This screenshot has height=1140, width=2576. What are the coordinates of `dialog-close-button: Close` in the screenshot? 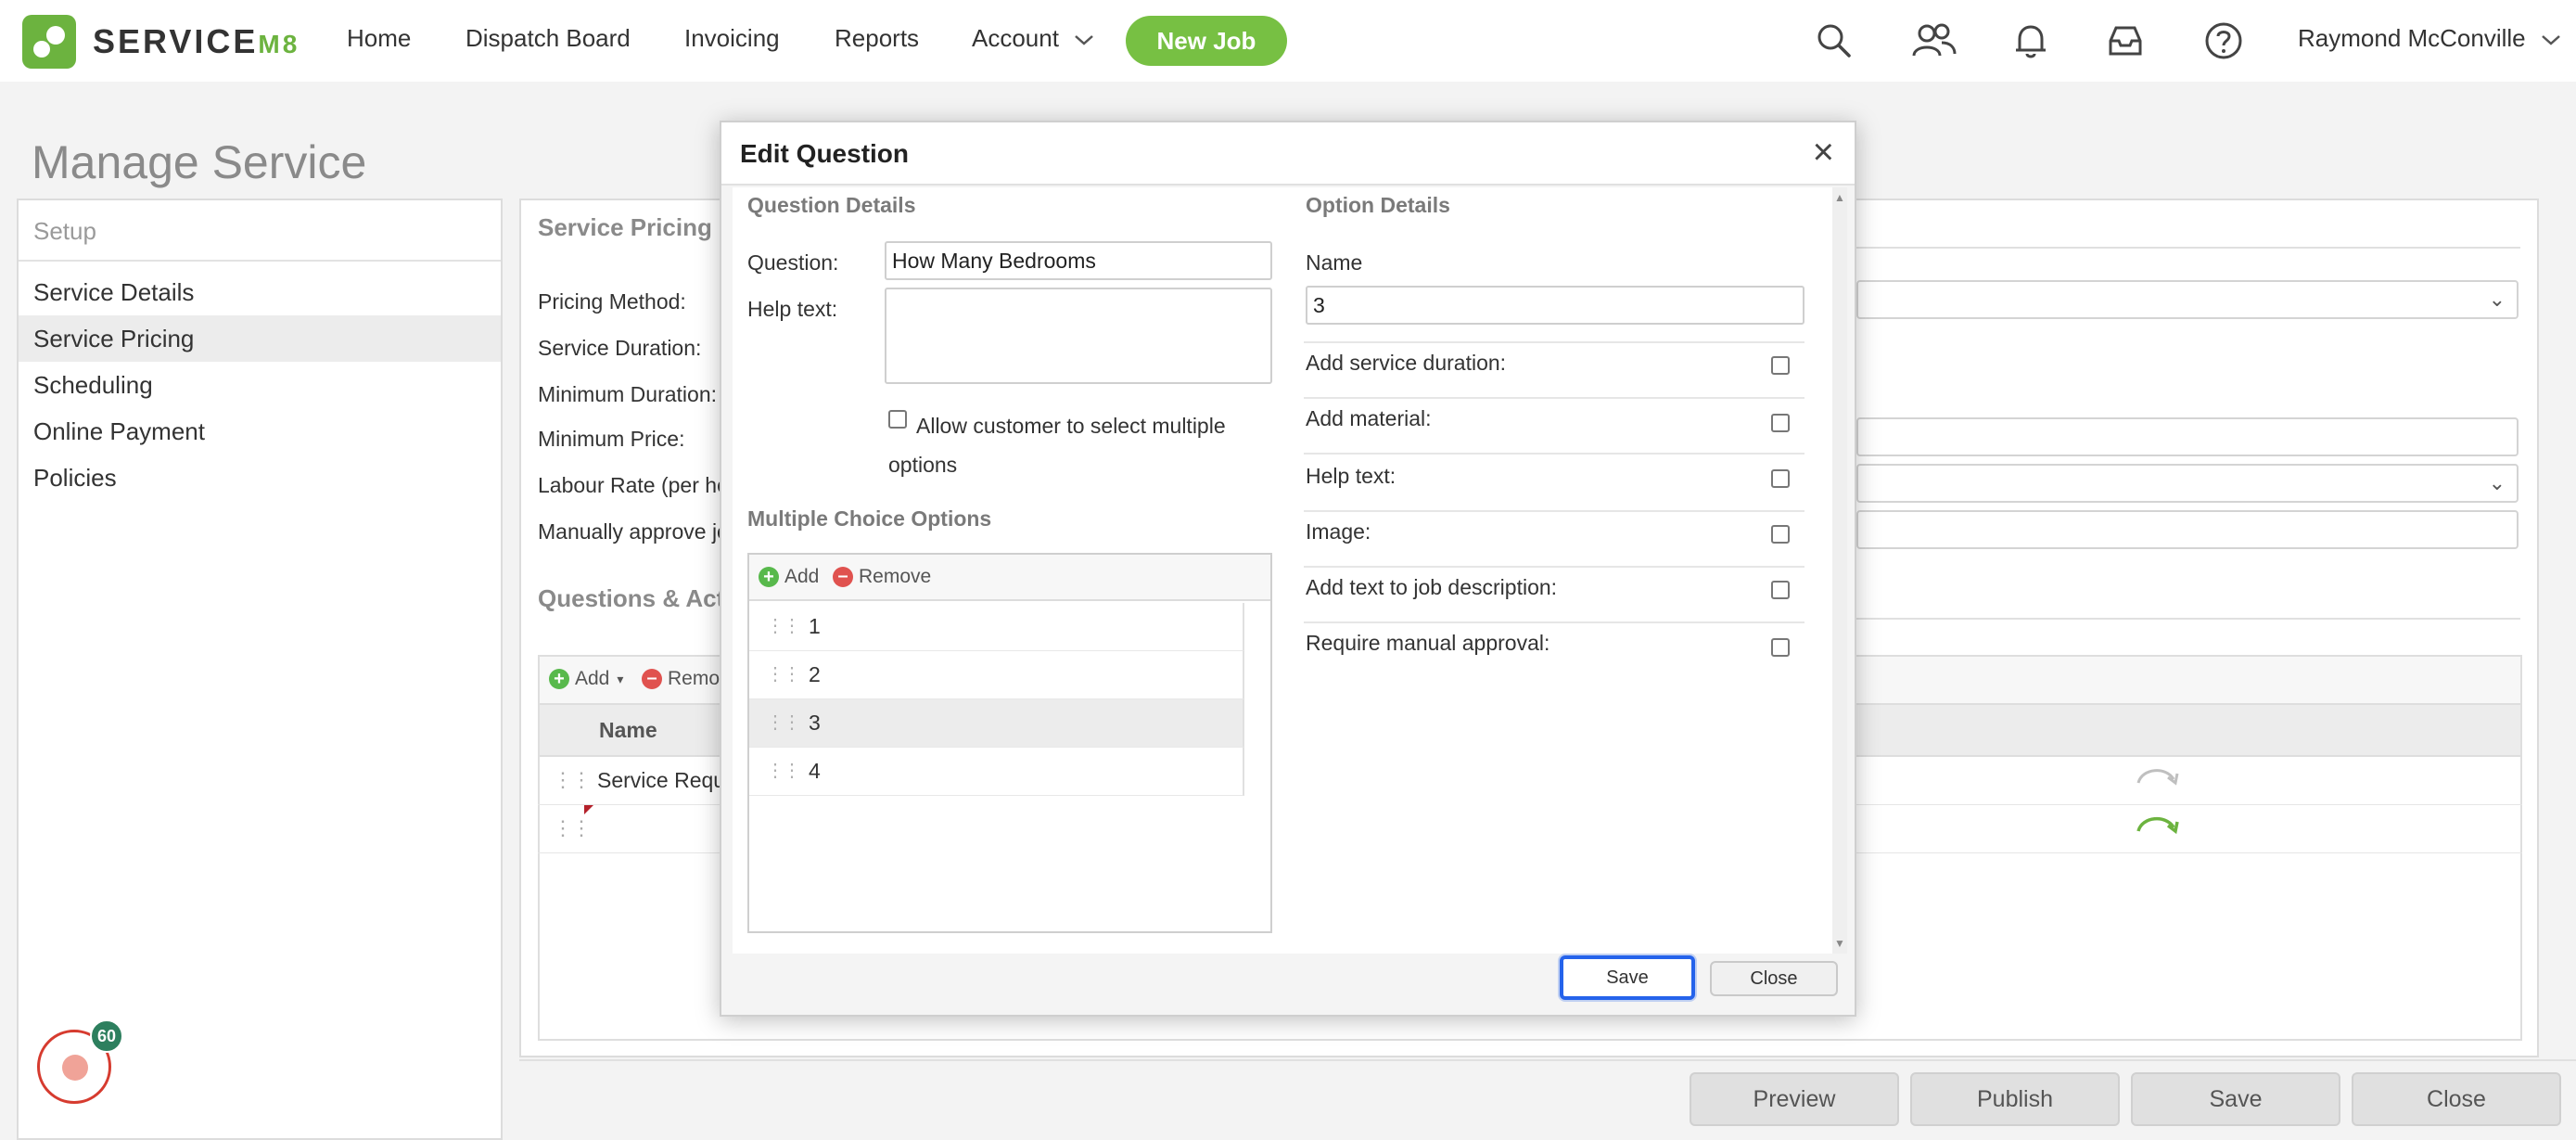 It's located at (1774, 978).